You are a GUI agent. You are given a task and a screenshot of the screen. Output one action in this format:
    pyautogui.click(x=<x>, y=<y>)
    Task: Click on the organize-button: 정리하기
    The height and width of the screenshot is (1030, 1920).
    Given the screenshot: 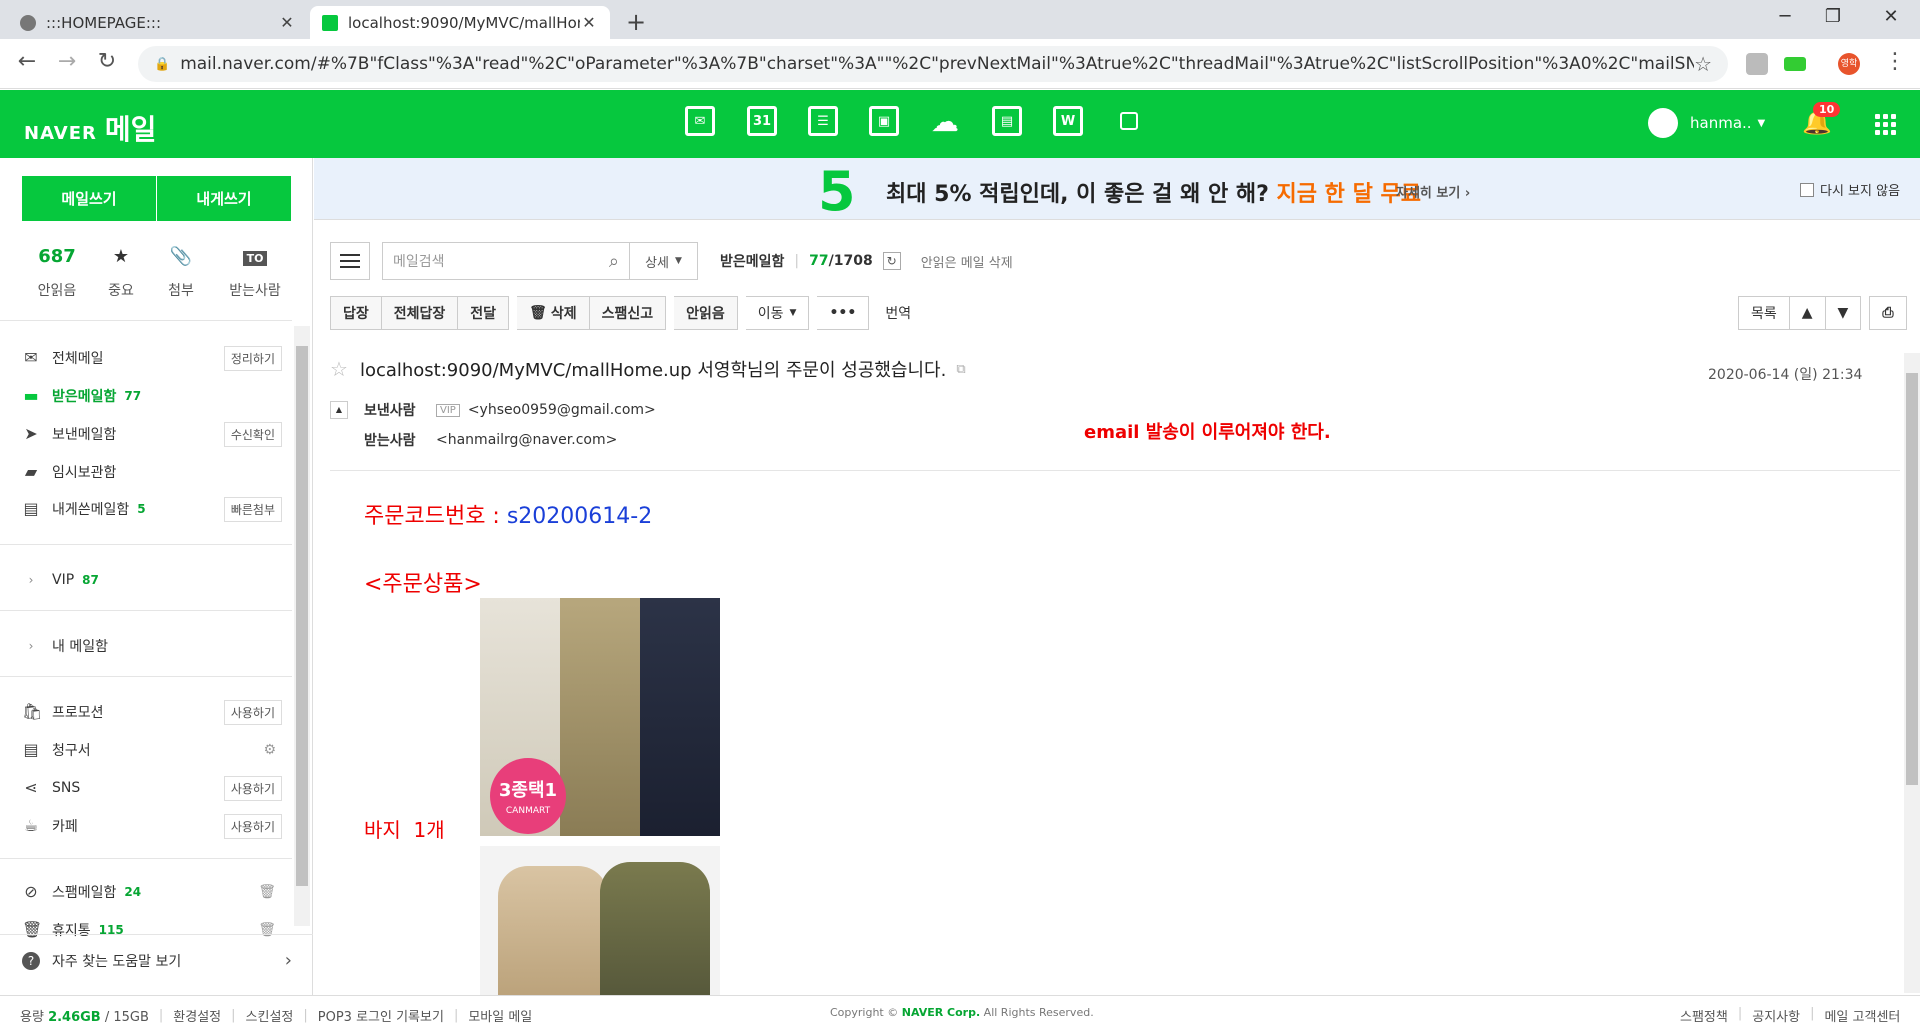 What is the action you would take?
    pyautogui.click(x=252, y=358)
    